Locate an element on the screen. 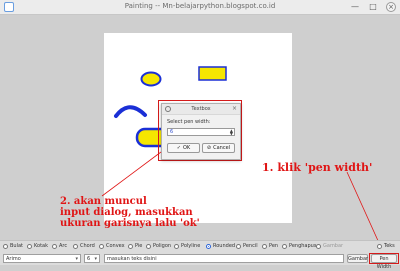  tool-convex: Convex is located at coordinates (112, 246).